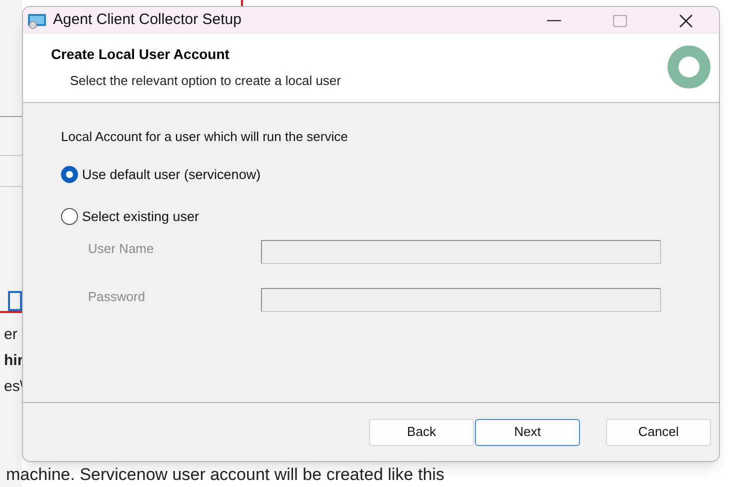 Image resolution: width=755 pixels, height=487 pixels. Describe the element at coordinates (225, 475) in the screenshot. I see `document-text: machine. Servicenow user account will be created like this` at that location.